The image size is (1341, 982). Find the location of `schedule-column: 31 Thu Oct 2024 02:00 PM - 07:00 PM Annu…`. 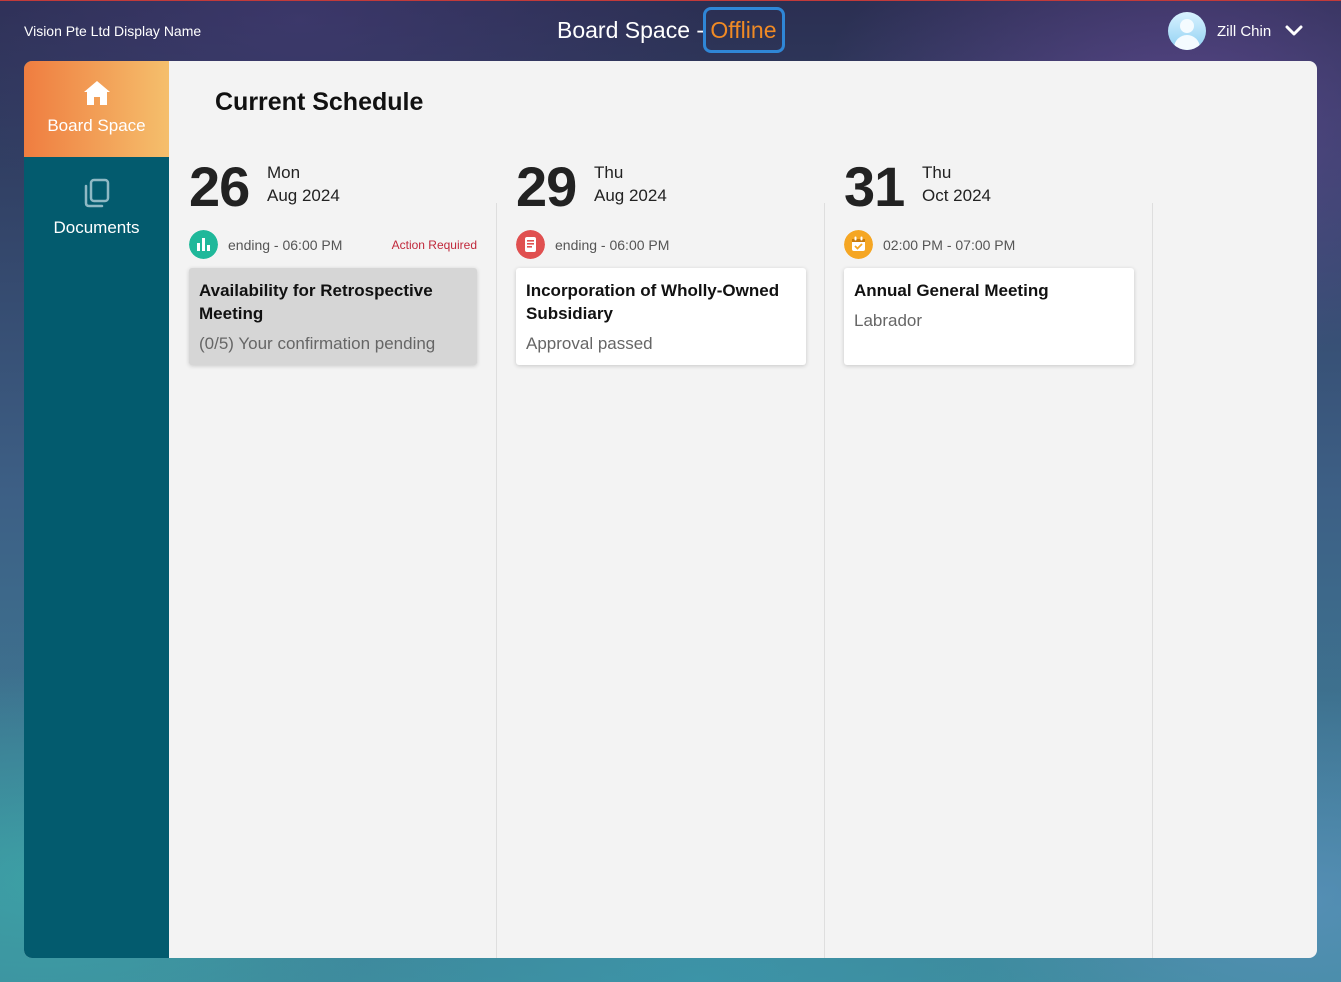

schedule-column: 31 Thu Oct 2024 02:00 PM - 07:00 PM Annu… is located at coordinates (989, 260).